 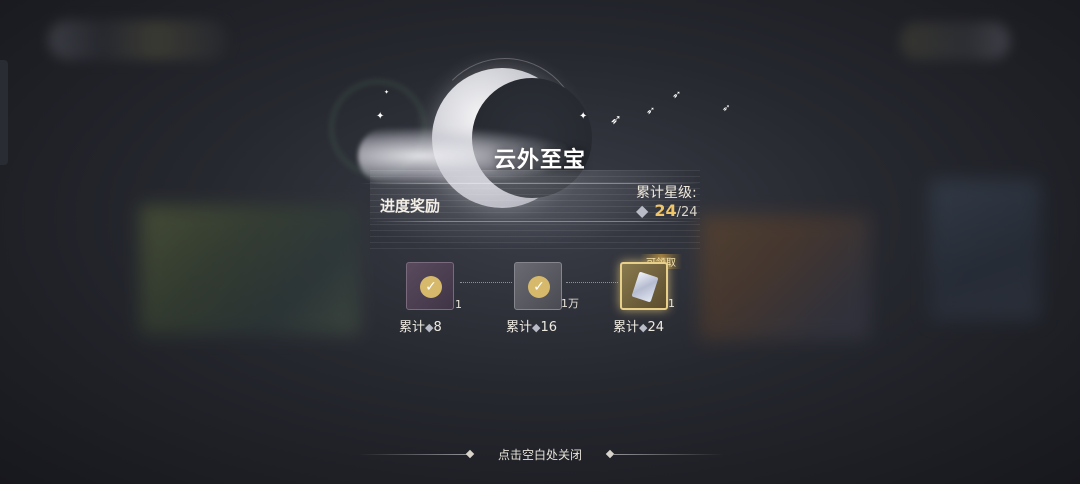 What do you see at coordinates (570, 303) in the screenshot?
I see `reward-quantity: 1万` at bounding box center [570, 303].